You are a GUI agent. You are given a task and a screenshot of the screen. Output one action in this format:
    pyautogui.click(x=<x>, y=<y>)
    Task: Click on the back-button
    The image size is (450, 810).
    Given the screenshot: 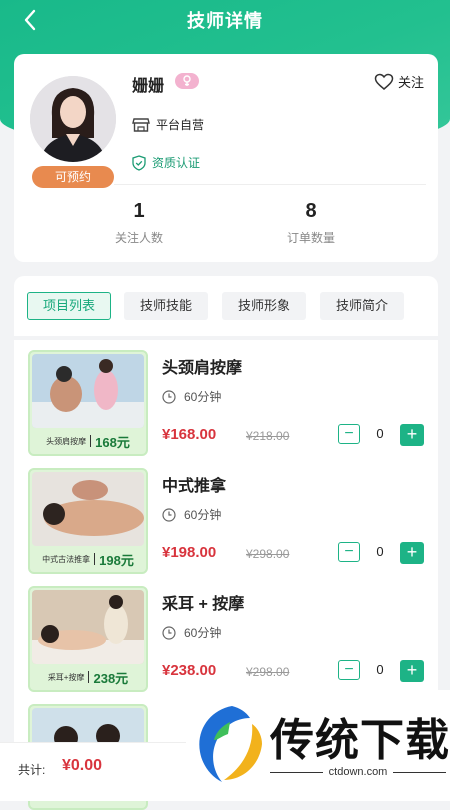 What is the action you would take?
    pyautogui.click(x=30, y=20)
    